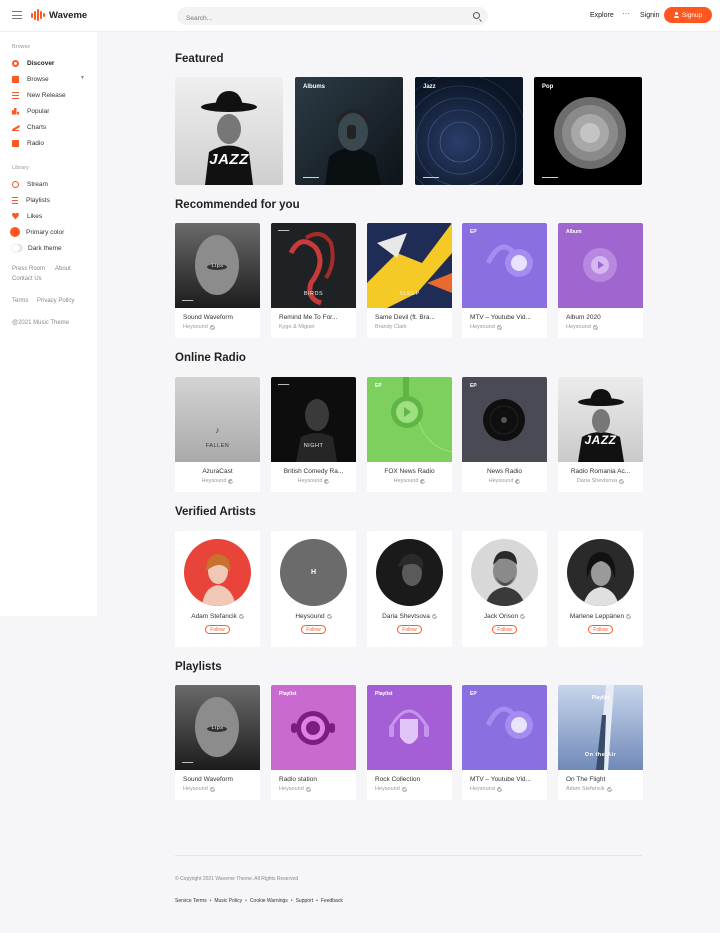 The height and width of the screenshot is (933, 720). What do you see at coordinates (50, 111) in the screenshot?
I see `sidebar-item-popular: Popular` at bounding box center [50, 111].